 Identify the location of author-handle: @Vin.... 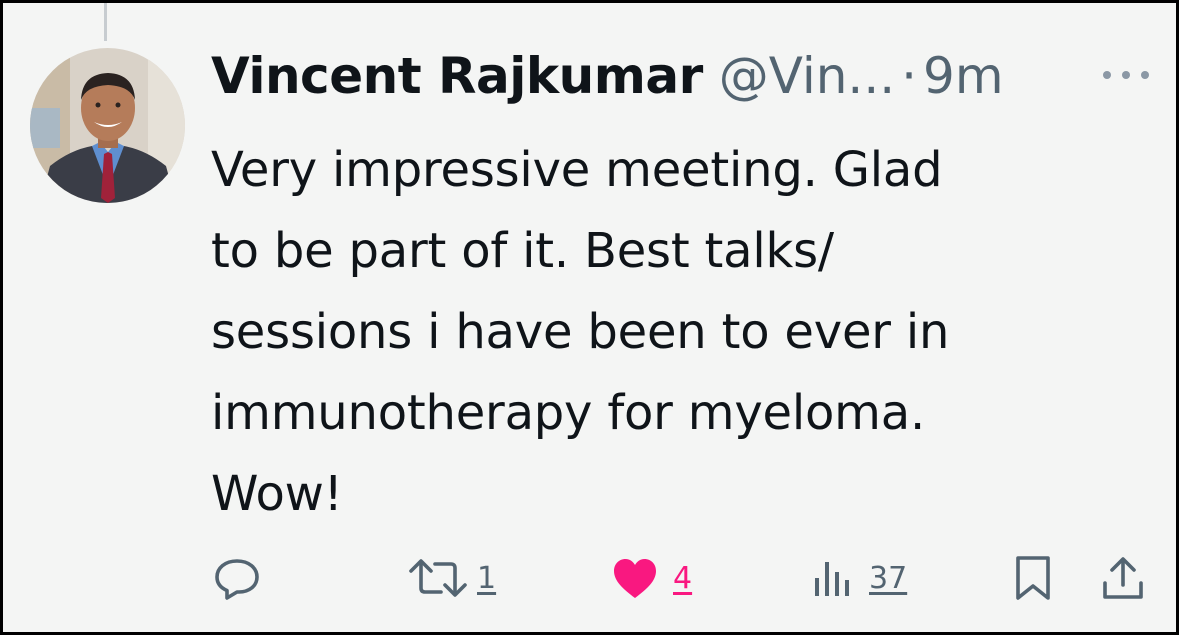
(807, 76).